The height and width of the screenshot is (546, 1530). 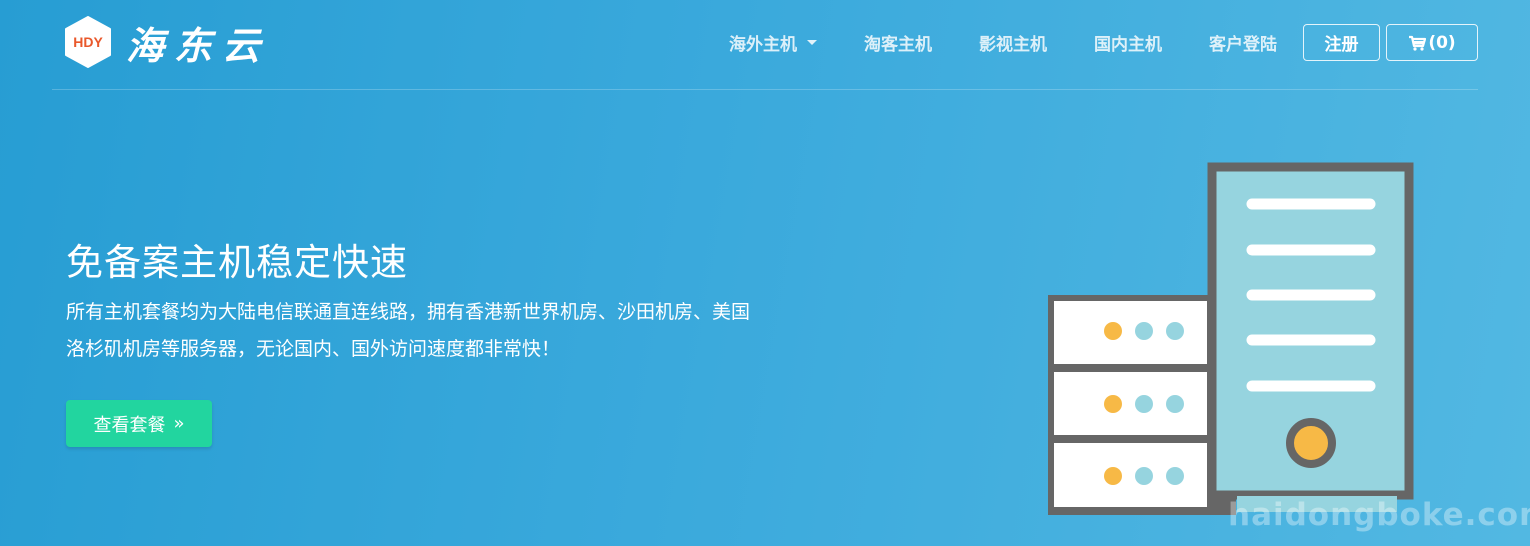 I want to click on nav-item-taoke-hosting: 淘客主机, so click(x=898, y=42).